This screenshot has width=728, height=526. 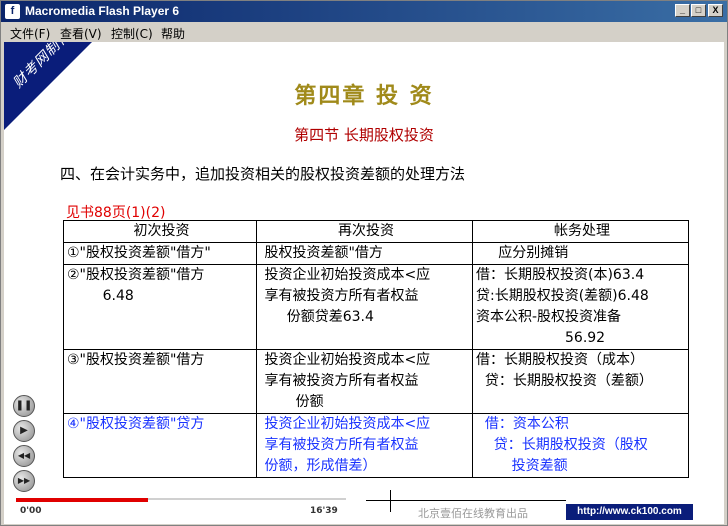 I want to click on fast-forward-button: ▶▶, so click(x=24, y=481).